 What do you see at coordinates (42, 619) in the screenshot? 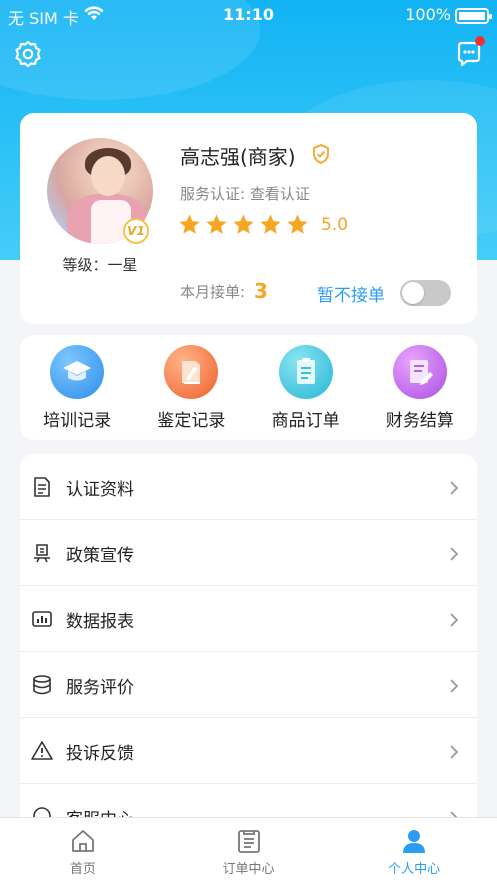
I see `bar-chart-icon` at bounding box center [42, 619].